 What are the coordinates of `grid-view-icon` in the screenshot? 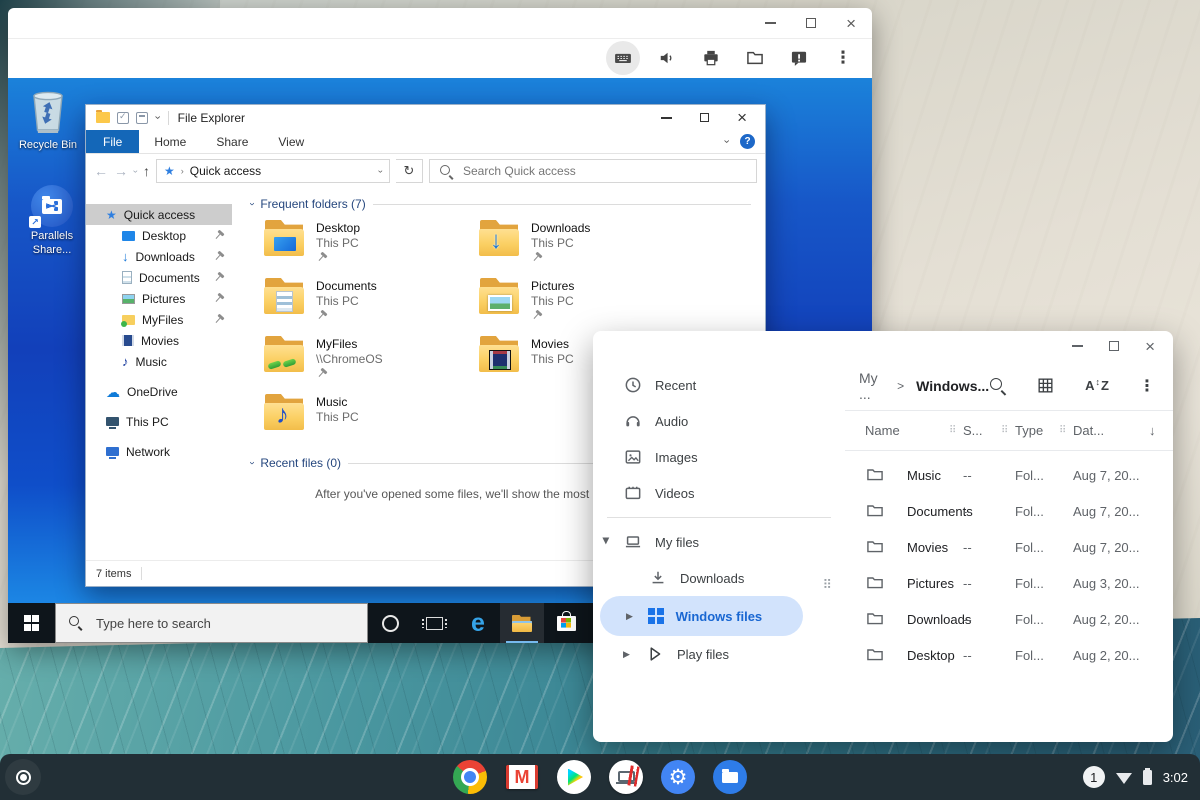 It's located at (1045, 385).